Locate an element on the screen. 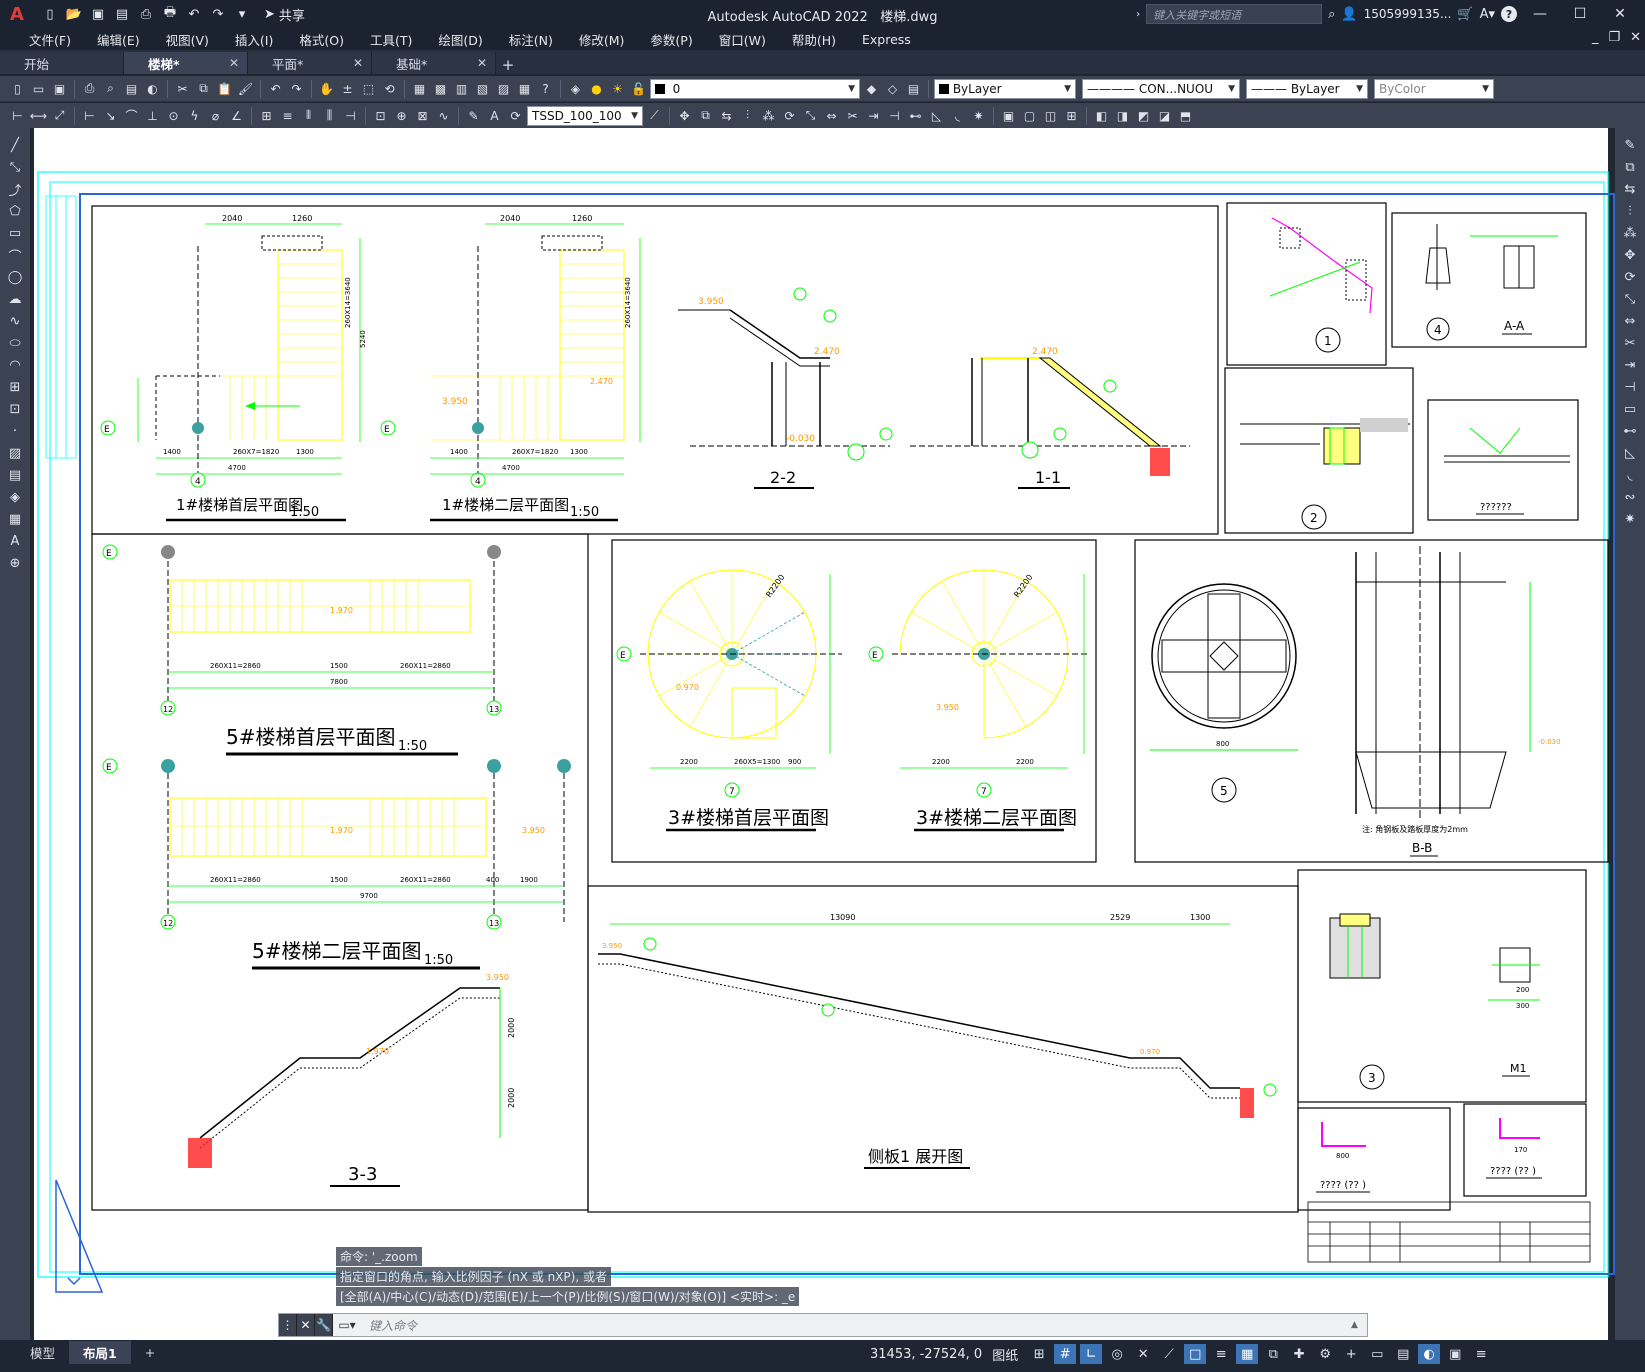  jogged-linear-icon: ∿ is located at coordinates (443, 115).